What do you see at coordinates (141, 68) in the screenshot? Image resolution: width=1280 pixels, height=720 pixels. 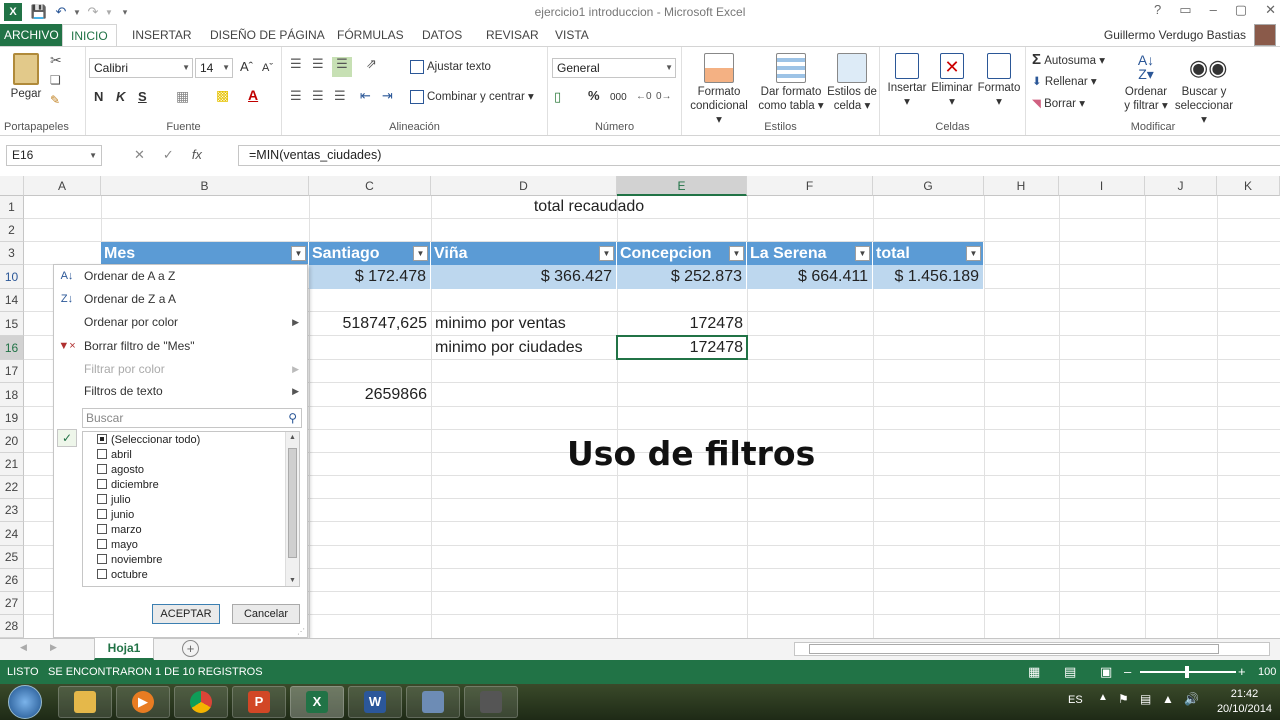 I see `font-name-combo: Calibri ▼` at bounding box center [141, 68].